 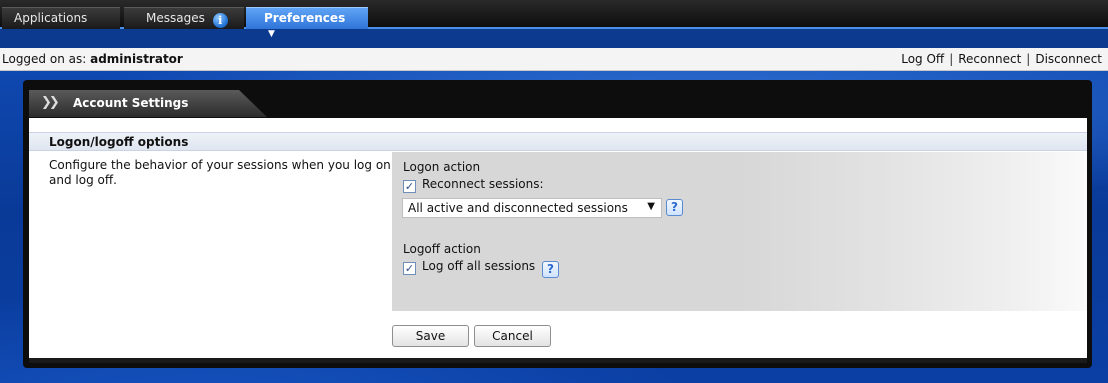 I want to click on account-settings-tab: ❯❯ Account Settings, so click(x=148, y=103).